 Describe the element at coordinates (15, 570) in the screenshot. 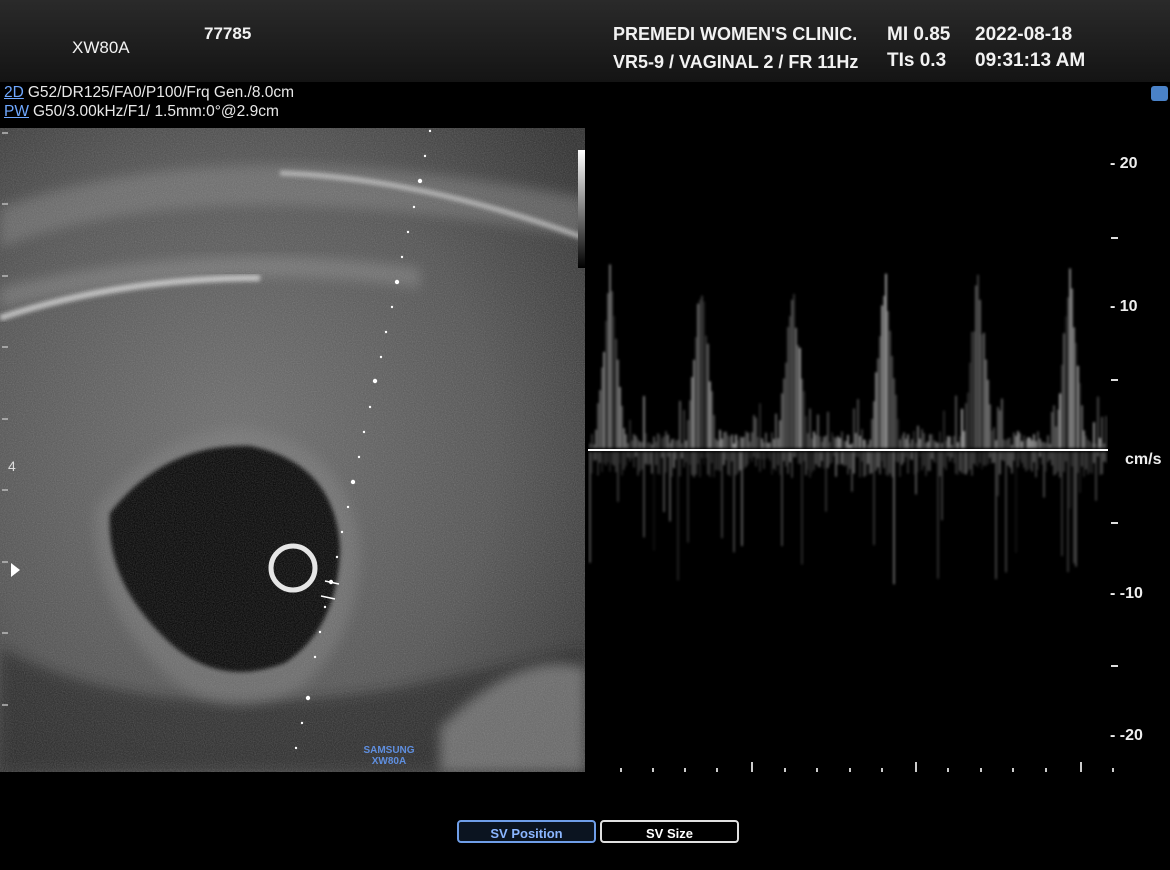

I see `focus-marker-icon` at that location.